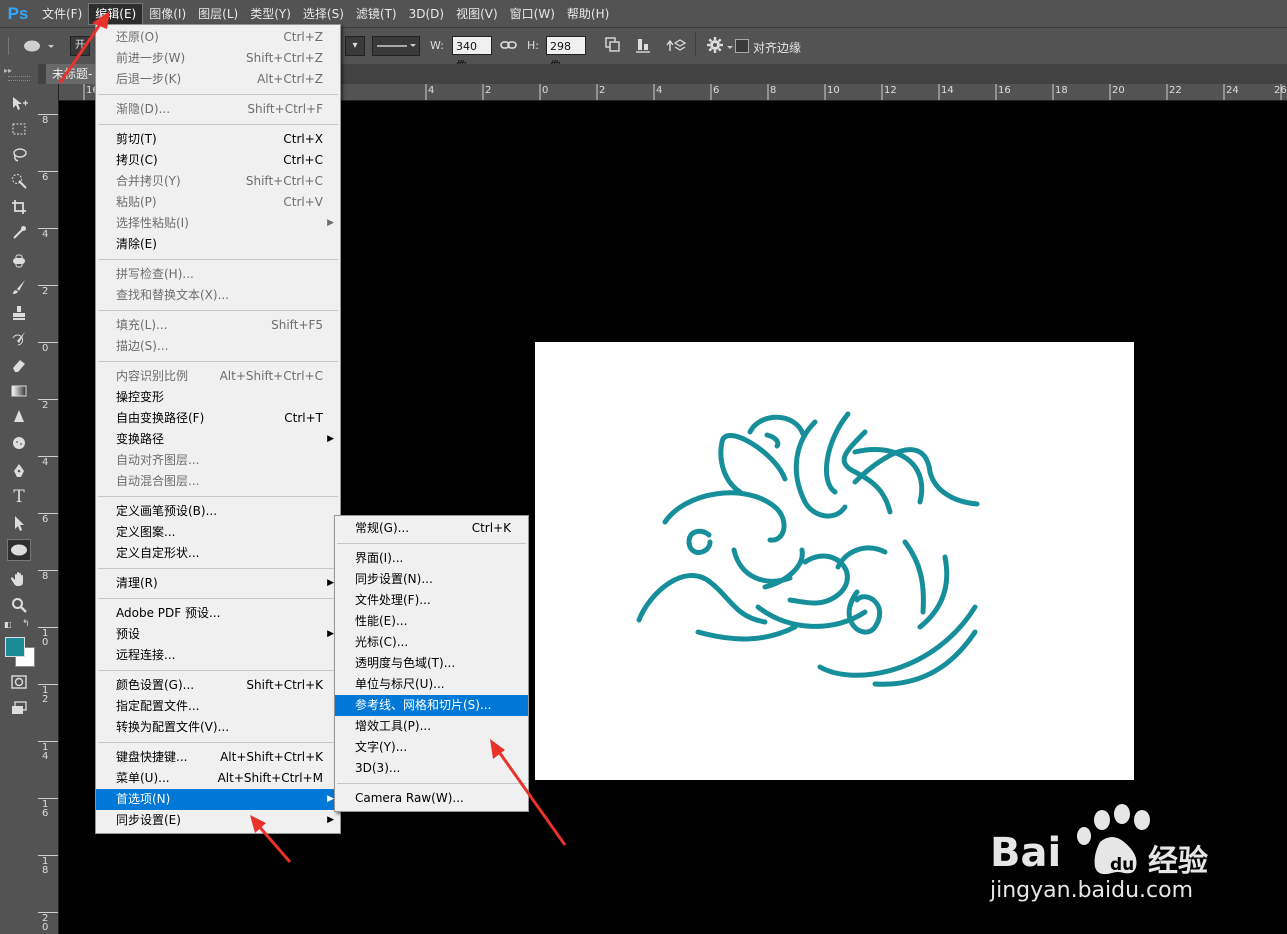  What do you see at coordinates (19, 261) in the screenshot?
I see `healing-brush-tool-icon` at bounding box center [19, 261].